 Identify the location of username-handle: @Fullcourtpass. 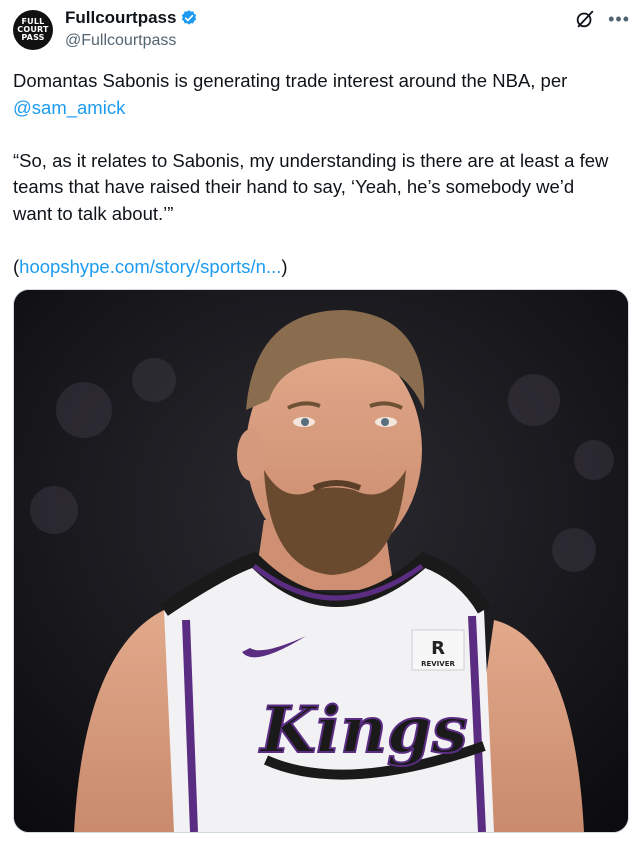
(120, 41).